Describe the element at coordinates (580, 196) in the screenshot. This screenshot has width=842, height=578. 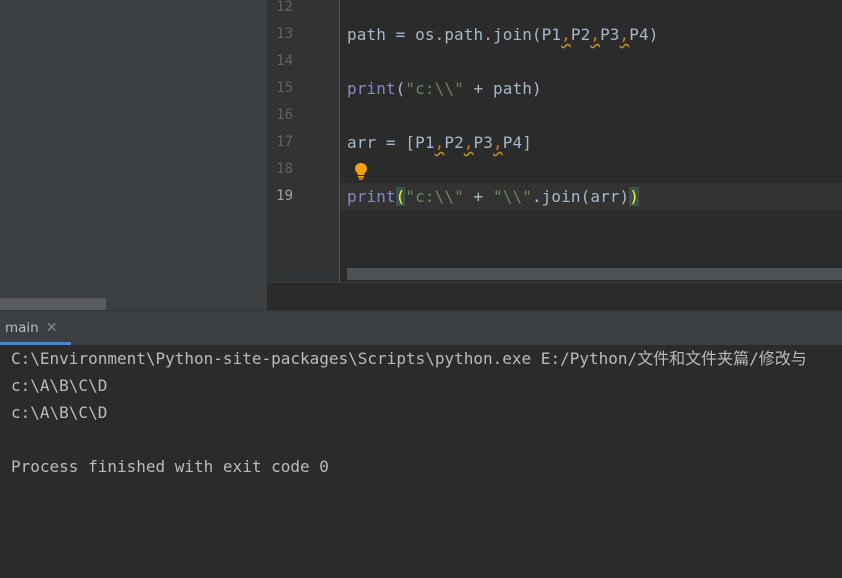
I see `code-token: .join(arr)` at that location.